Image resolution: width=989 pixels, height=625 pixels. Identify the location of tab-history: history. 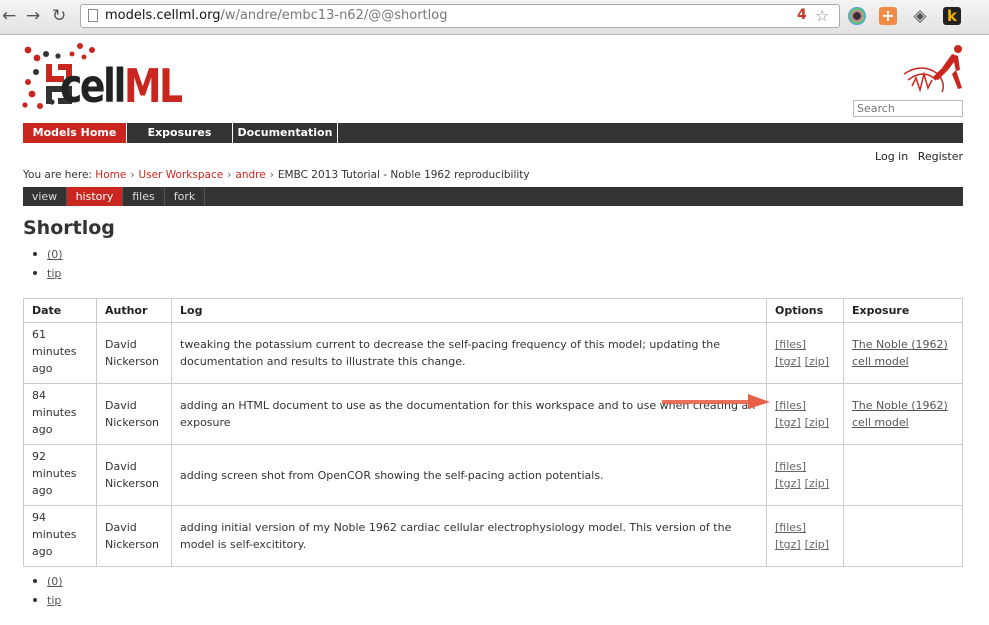
(95, 196).